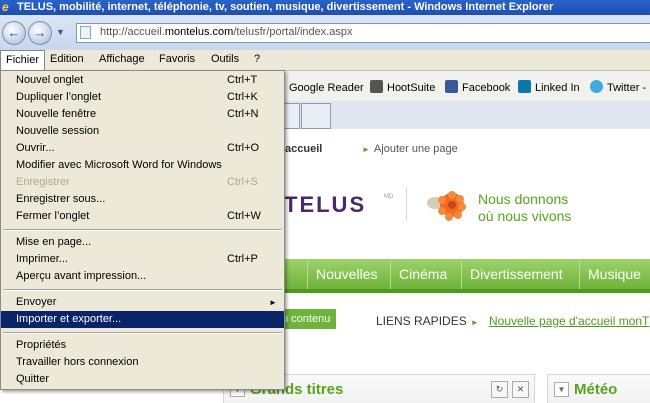 The width and height of the screenshot is (650, 403). I want to click on menu-item-properties: Propriétés, so click(142, 345).